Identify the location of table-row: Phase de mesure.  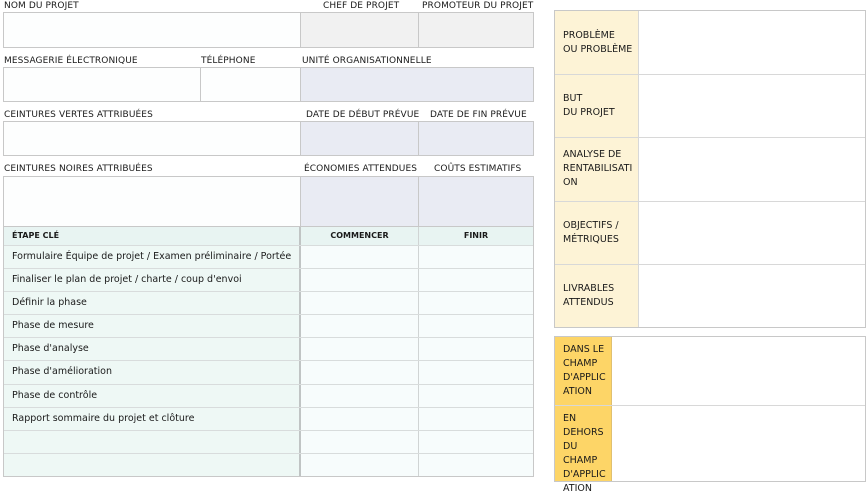
(268, 326).